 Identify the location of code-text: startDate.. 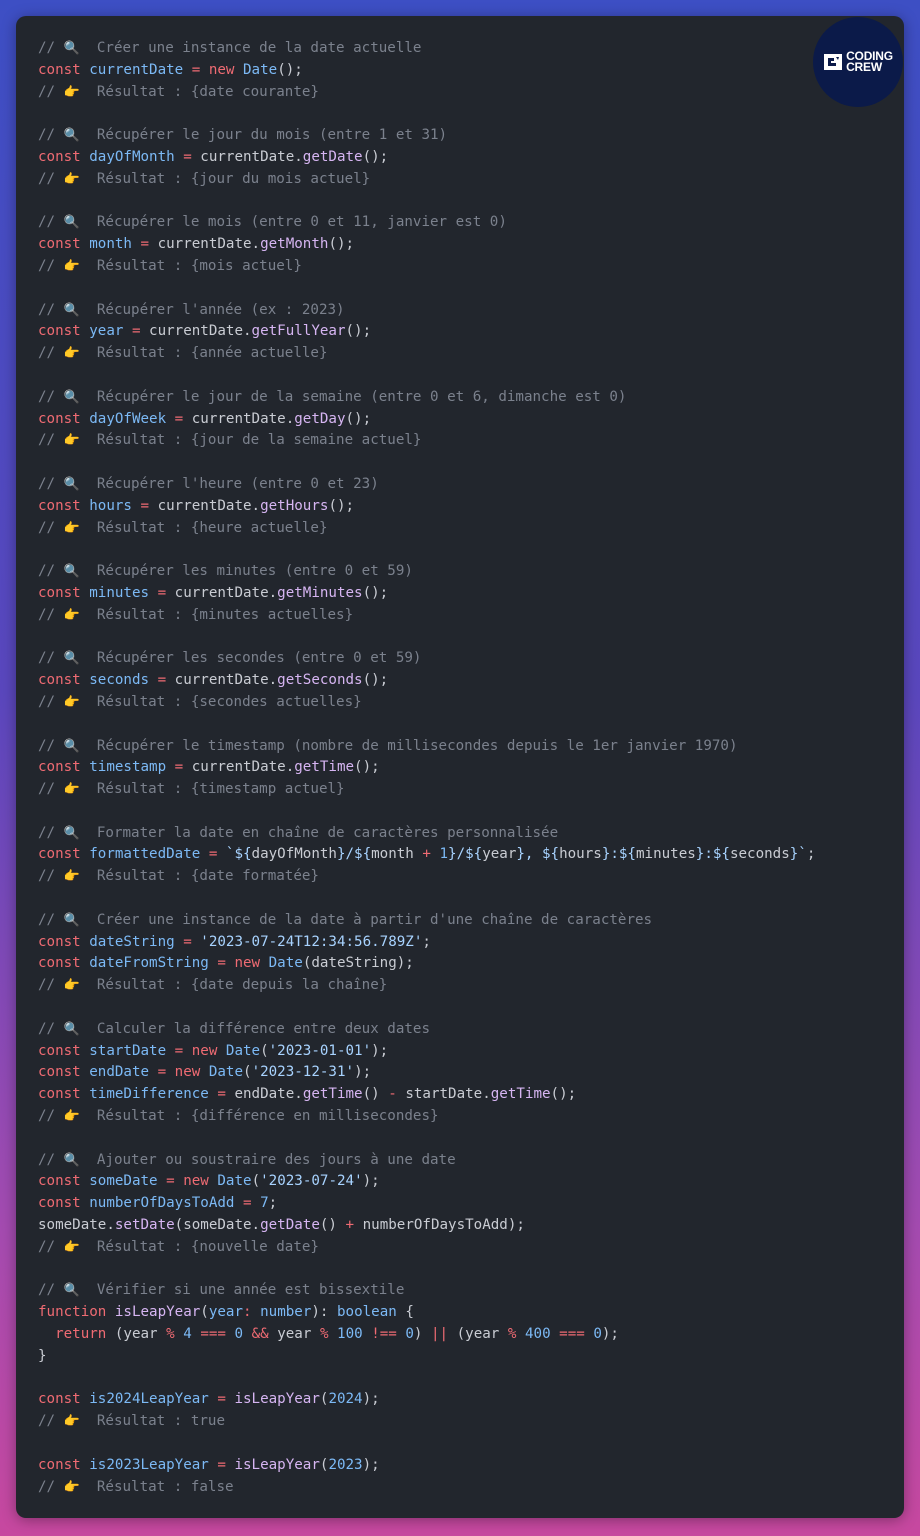
(448, 1094).